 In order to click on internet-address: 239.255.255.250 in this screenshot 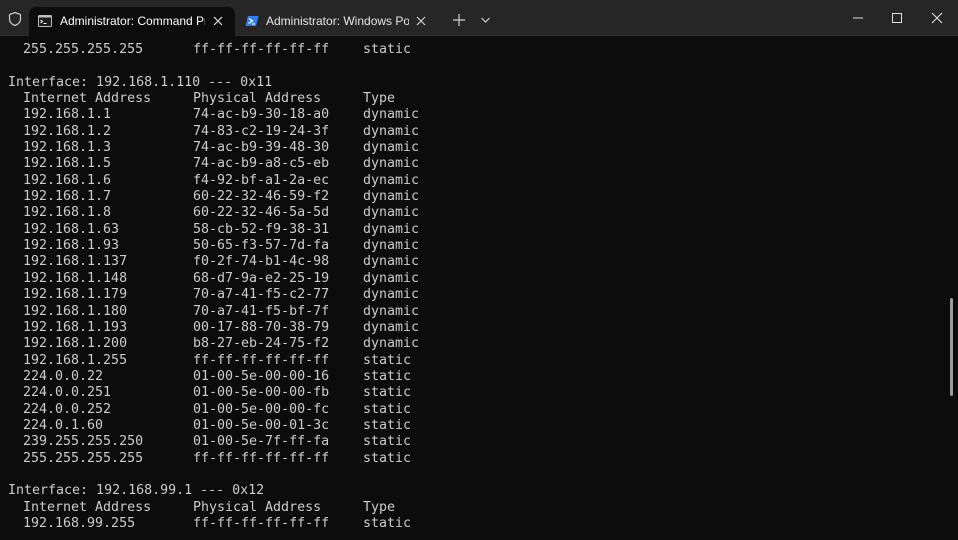, I will do `click(83, 442)`.